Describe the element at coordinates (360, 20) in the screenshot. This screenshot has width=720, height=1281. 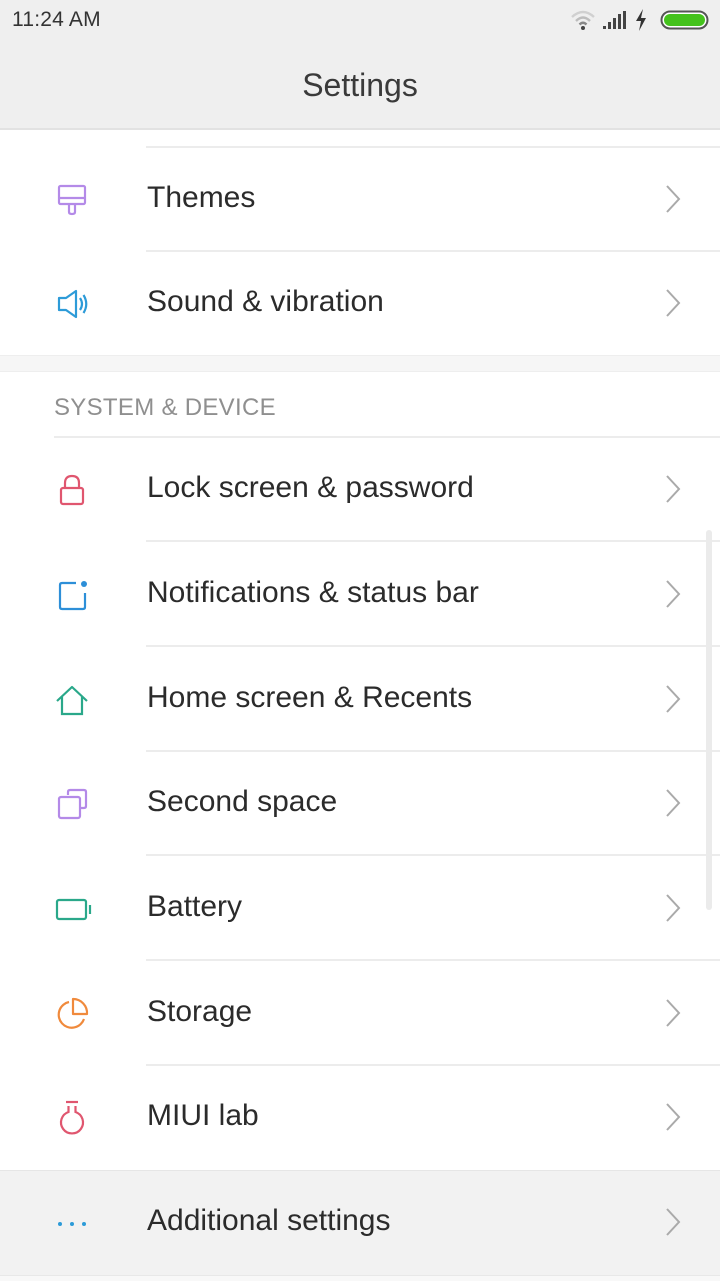
I see `status-bar: 11:24 AM` at that location.